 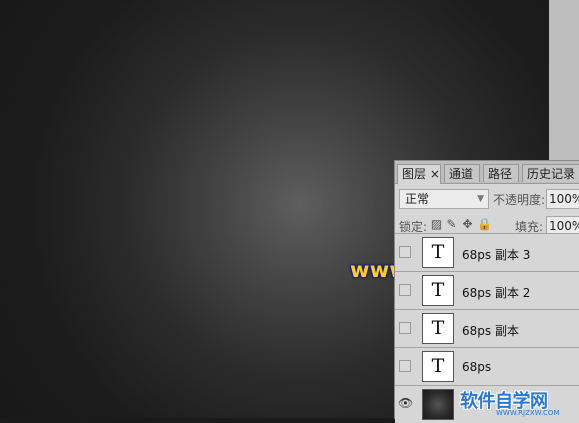 I want to click on dropdown-arrow-icon: ▼, so click(x=480, y=199).